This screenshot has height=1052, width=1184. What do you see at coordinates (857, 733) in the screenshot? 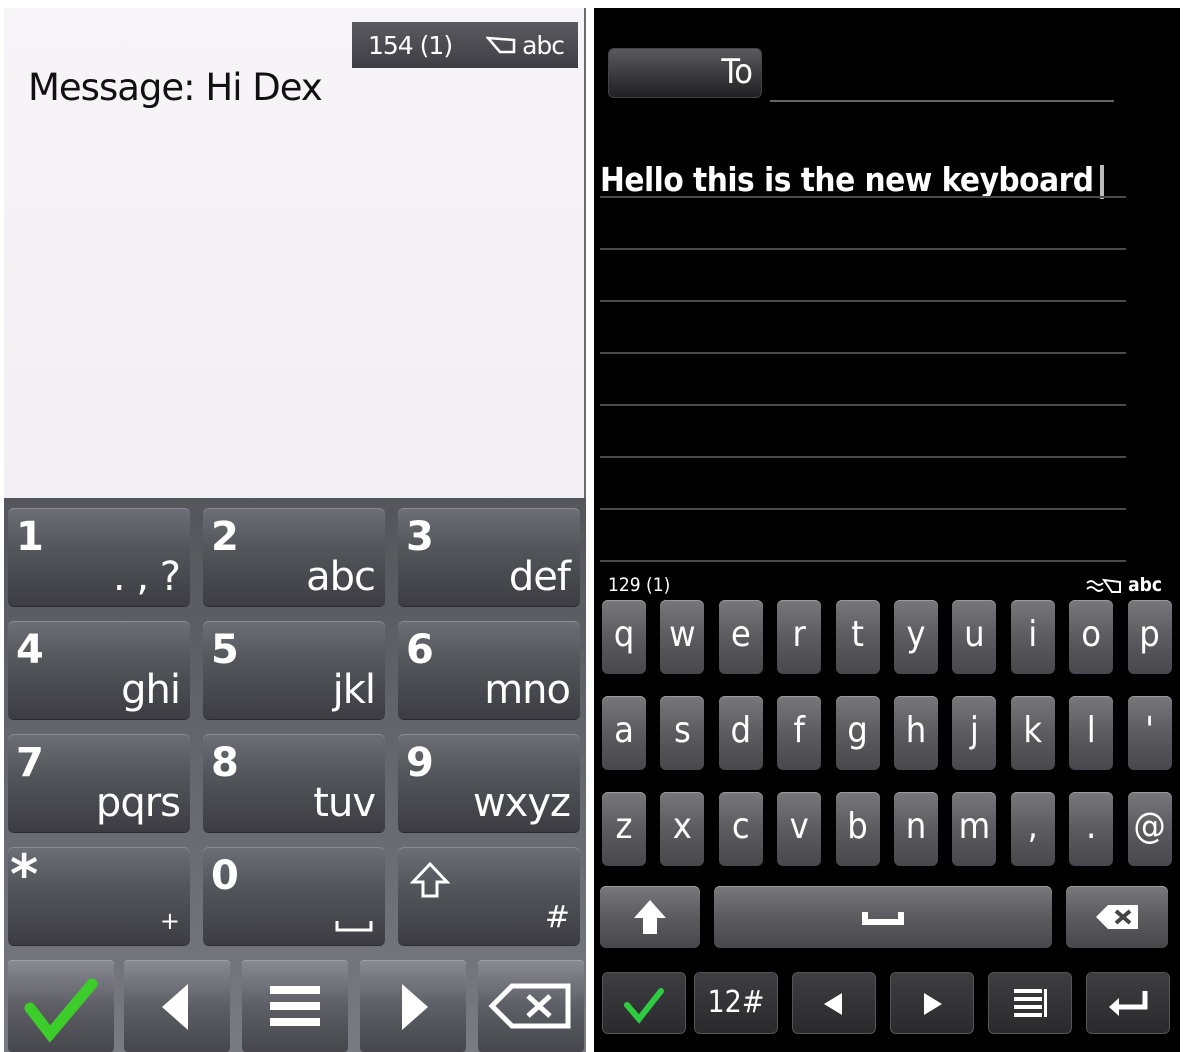
I see `key-g: g` at bounding box center [857, 733].